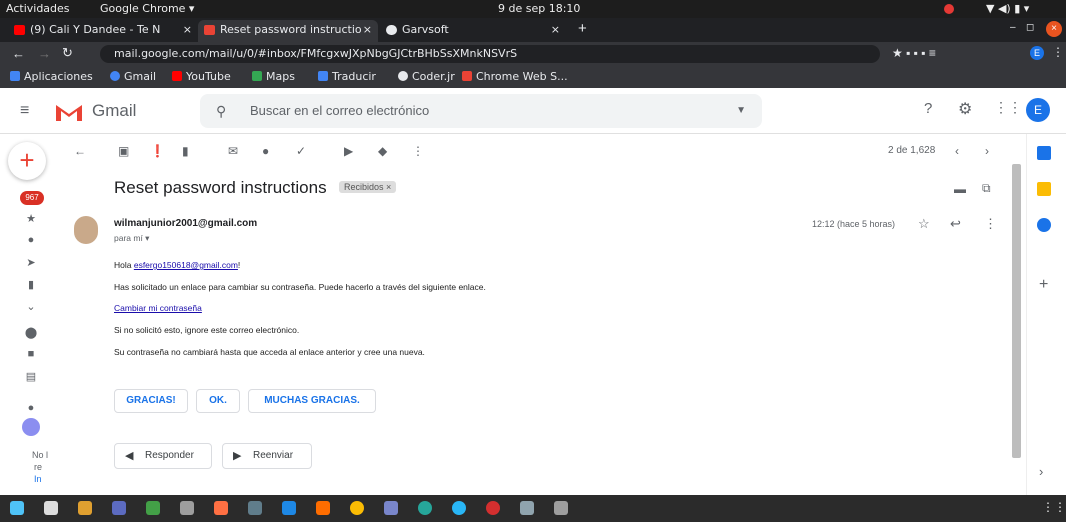 The height and width of the screenshot is (522, 1066). What do you see at coordinates (1016, 311) in the screenshot?
I see `message-scrollbar` at bounding box center [1016, 311].